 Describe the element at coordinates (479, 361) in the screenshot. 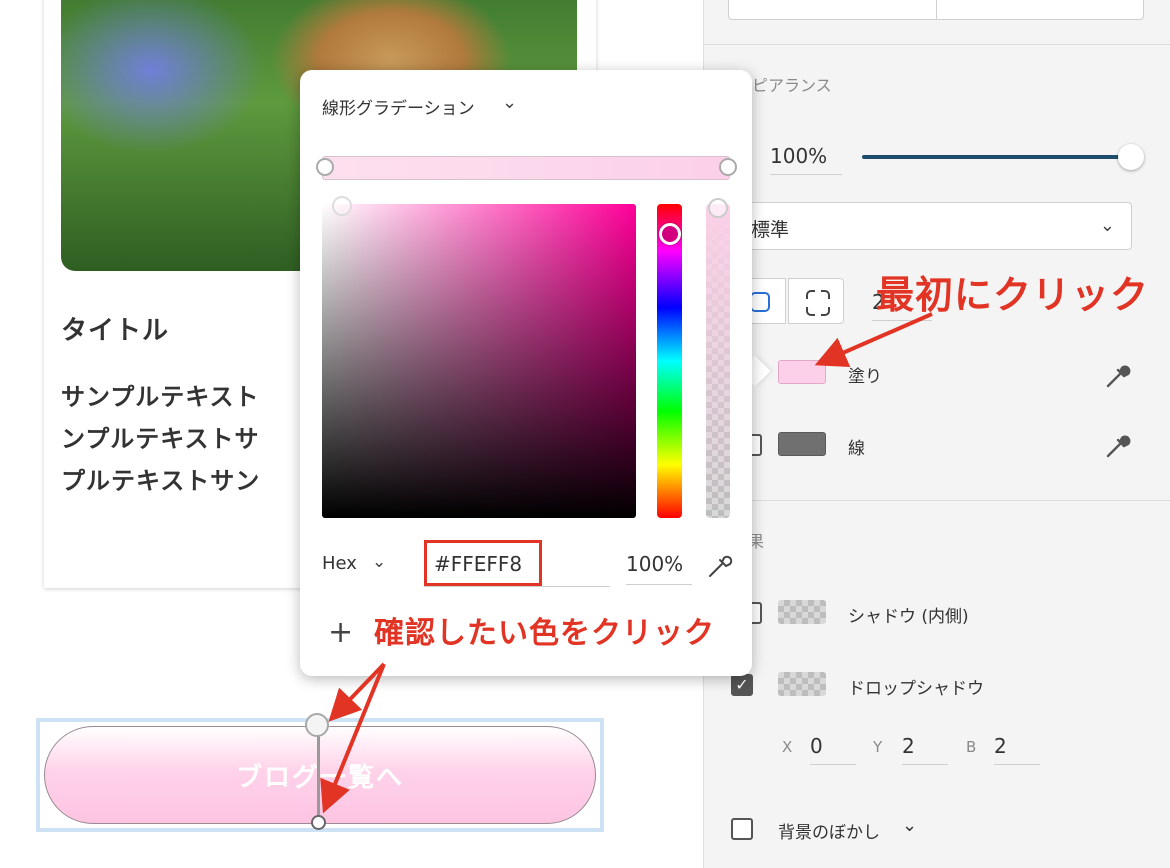

I see `saturation-brightness-picker` at that location.